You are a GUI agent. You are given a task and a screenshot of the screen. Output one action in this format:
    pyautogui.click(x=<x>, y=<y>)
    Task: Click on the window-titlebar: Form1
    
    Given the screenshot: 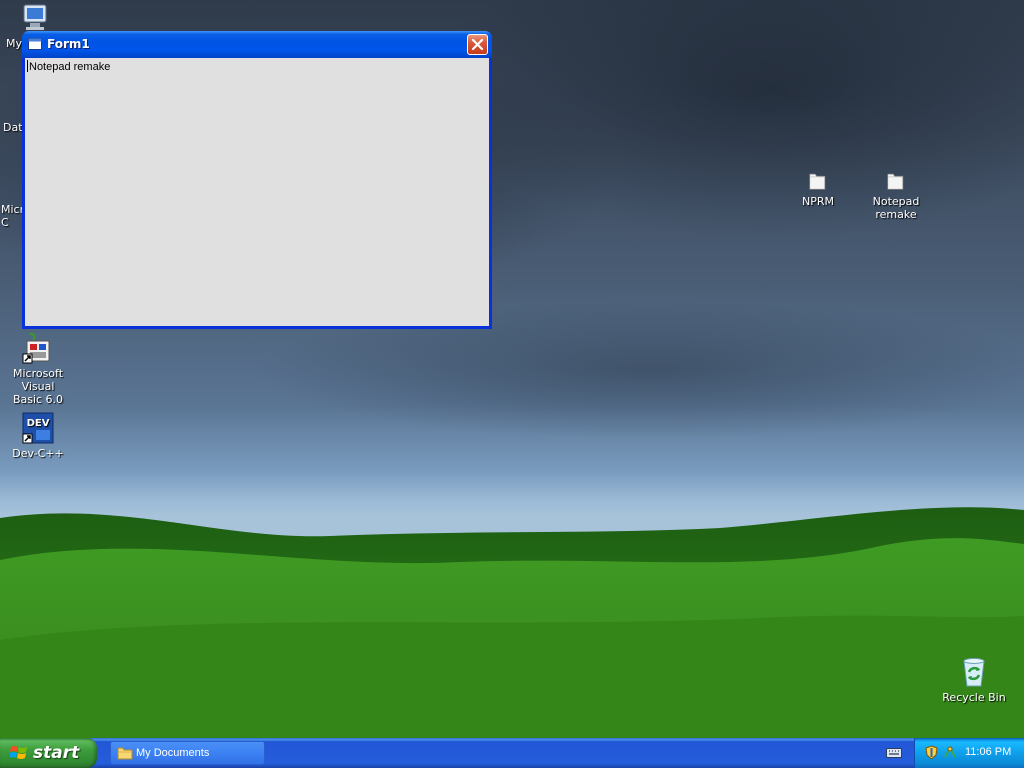 What is the action you would take?
    pyautogui.click(x=257, y=44)
    